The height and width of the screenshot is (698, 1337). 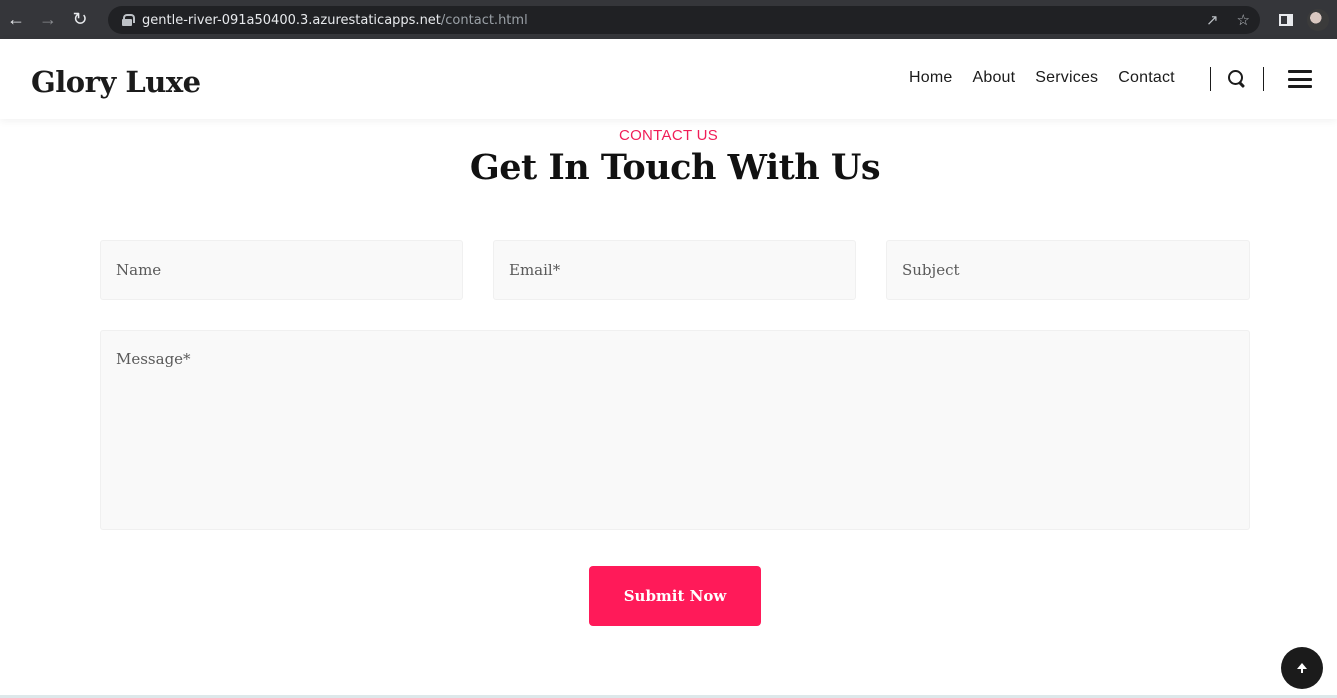 I want to click on main-nav: Home About Services Contact, so click(x=1042, y=78).